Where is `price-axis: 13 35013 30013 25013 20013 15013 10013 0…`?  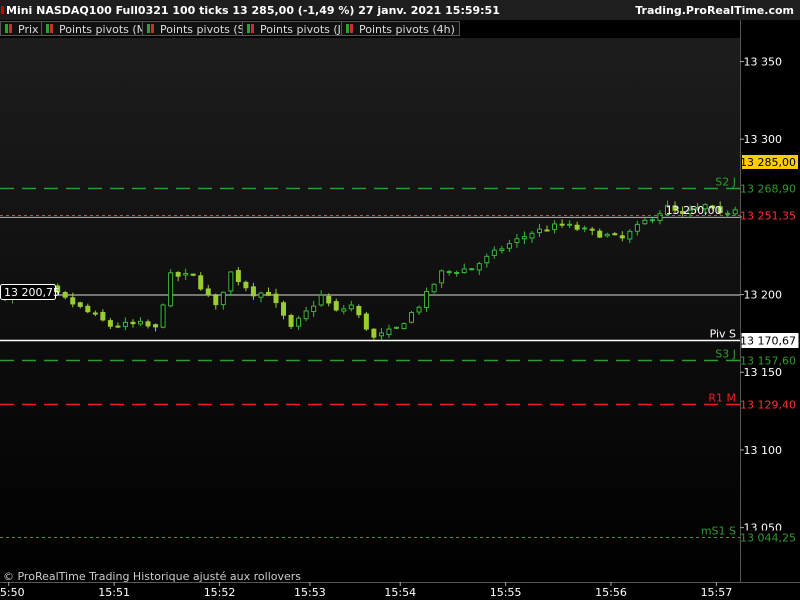 price-axis: 13 35013 30013 25013 20013 15013 10013 0… is located at coordinates (761, 295).